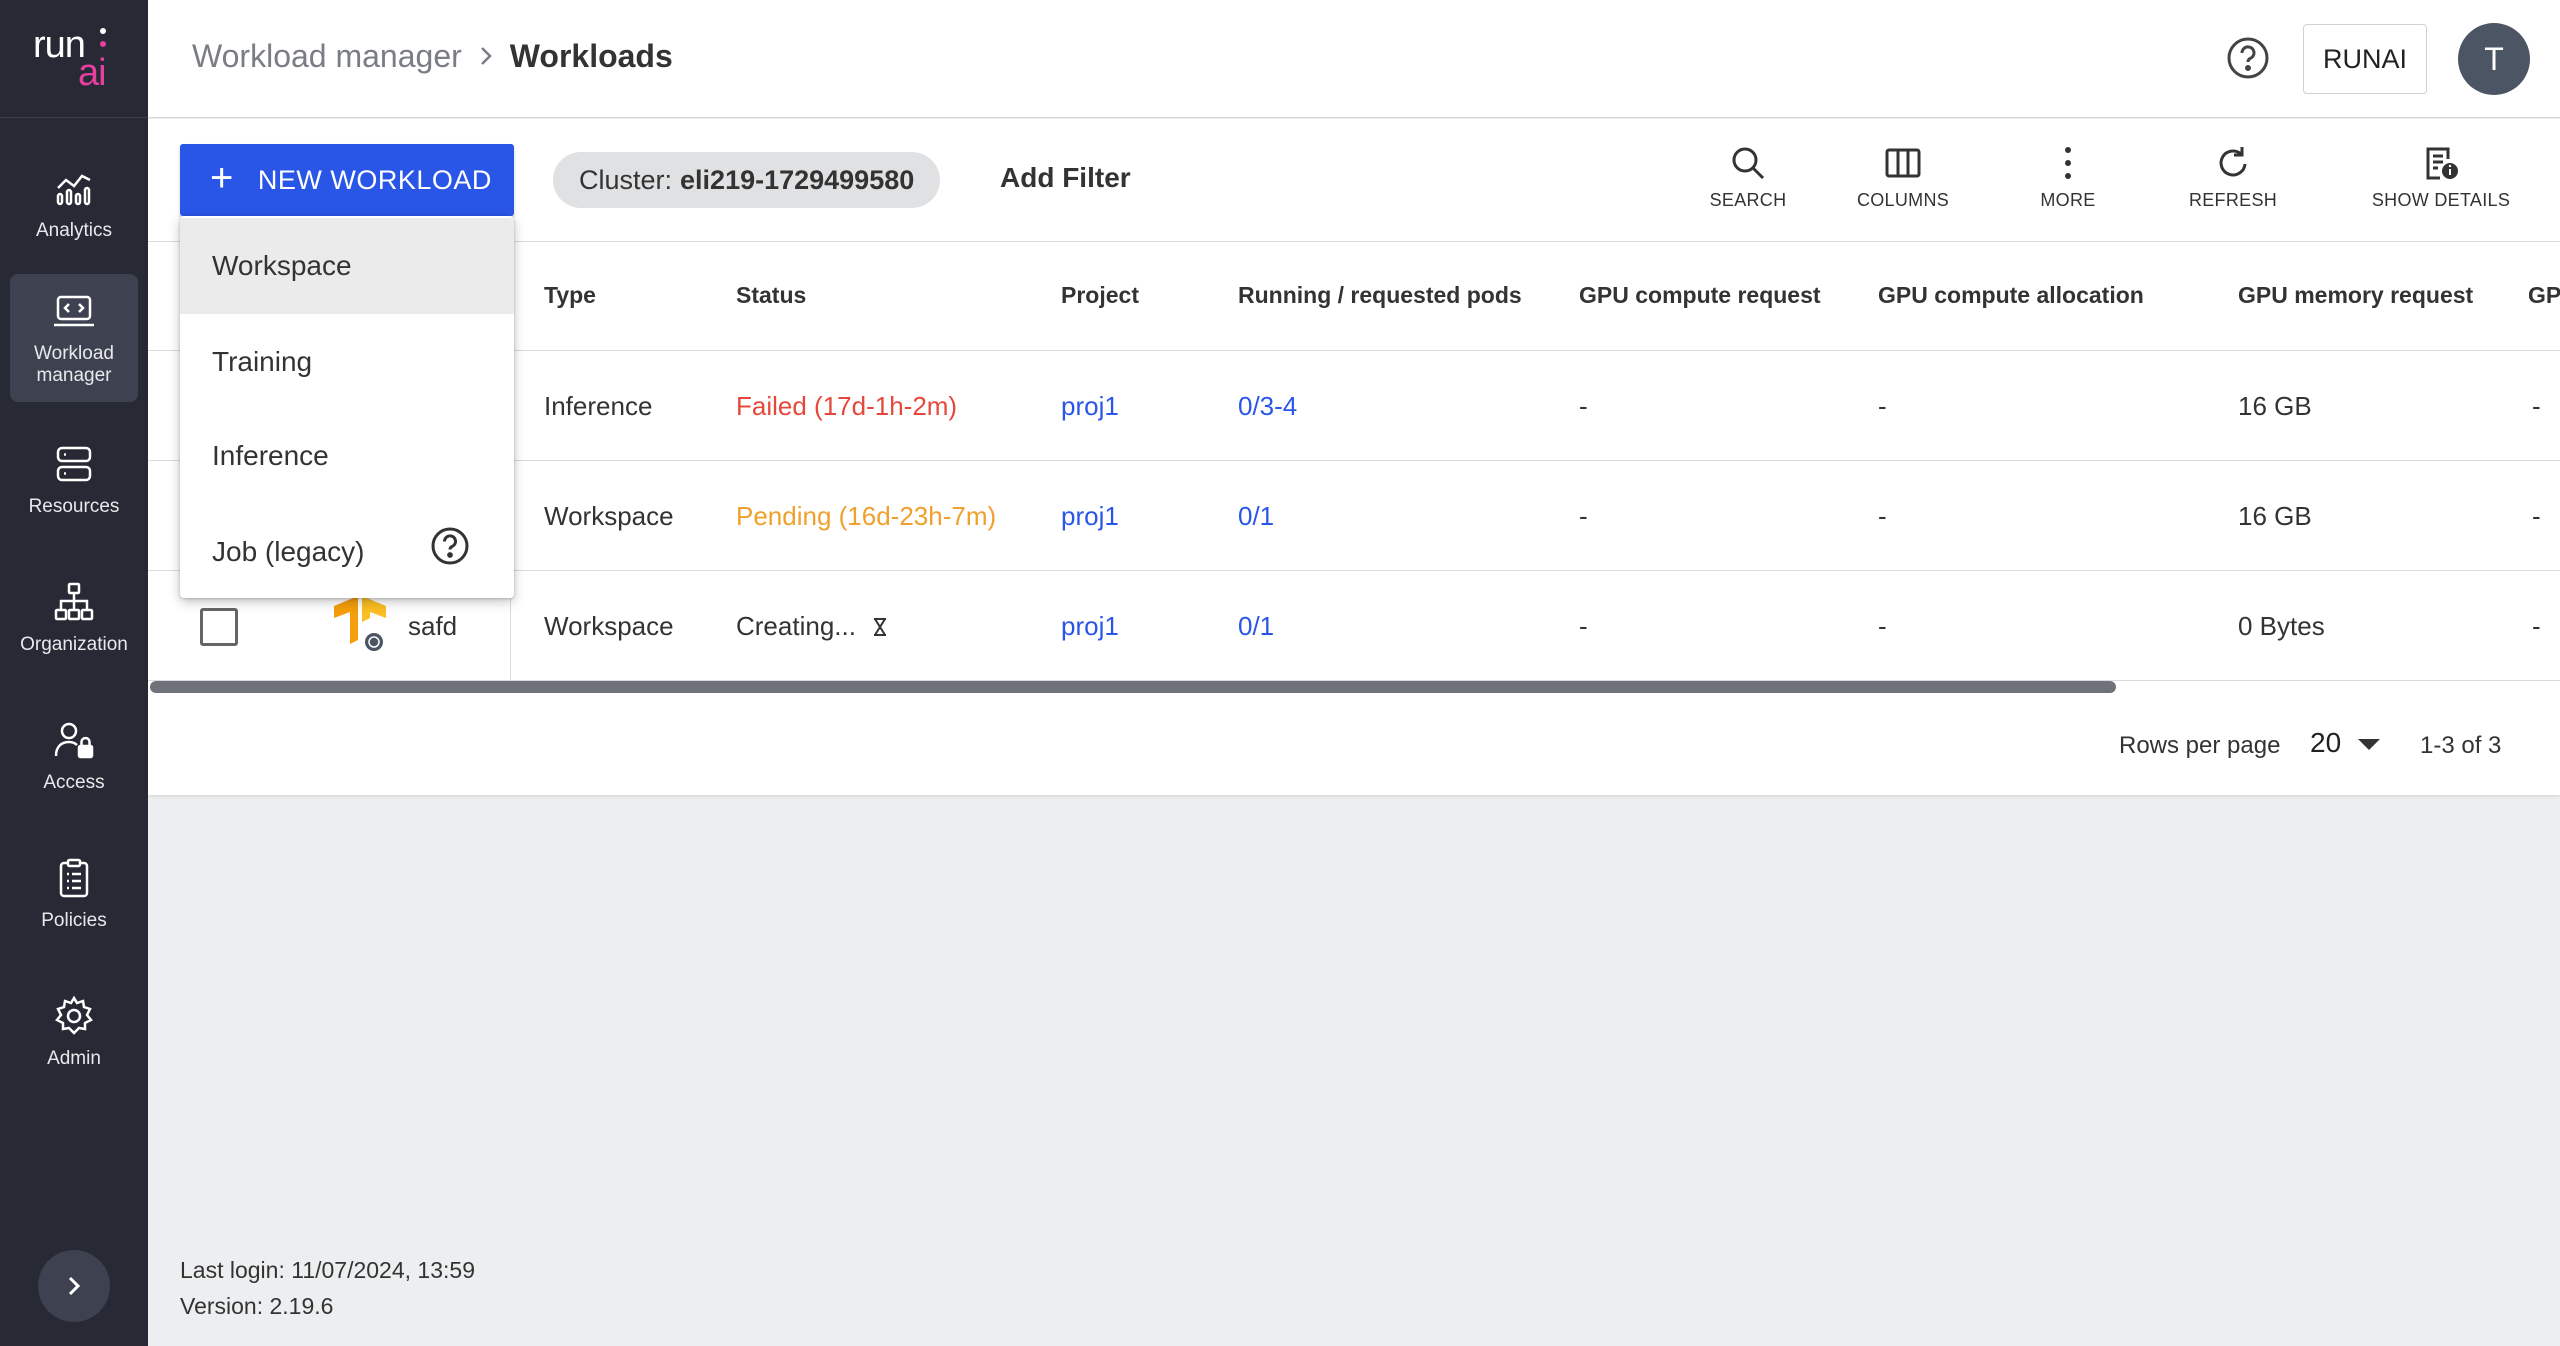 This screenshot has width=2560, height=1346. I want to click on cell-status-failed: Failed (17d-1h-2m), so click(847, 406).